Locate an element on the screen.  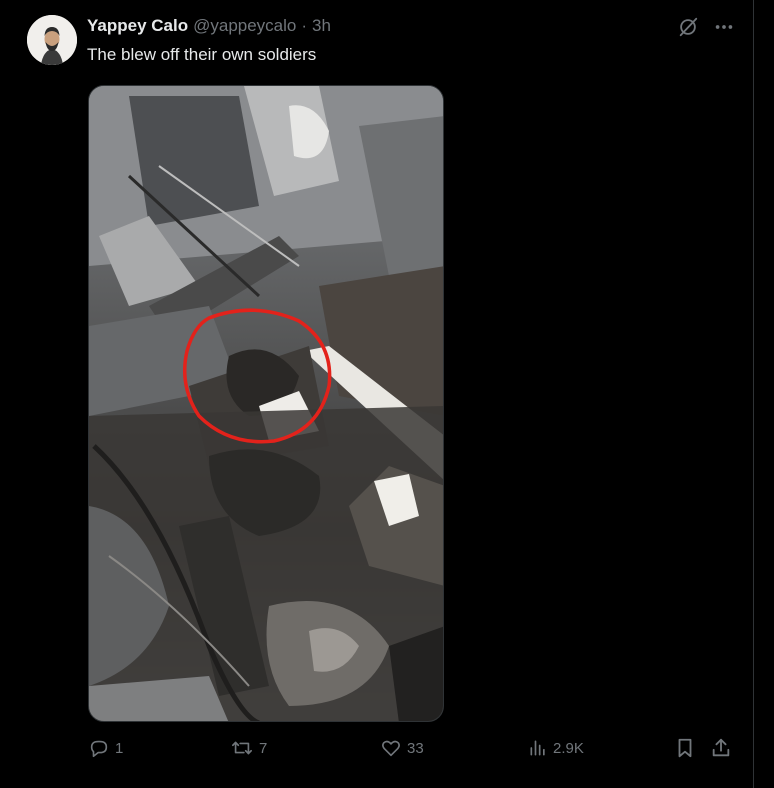
author-name: Yappey Calo is located at coordinates (137, 26).